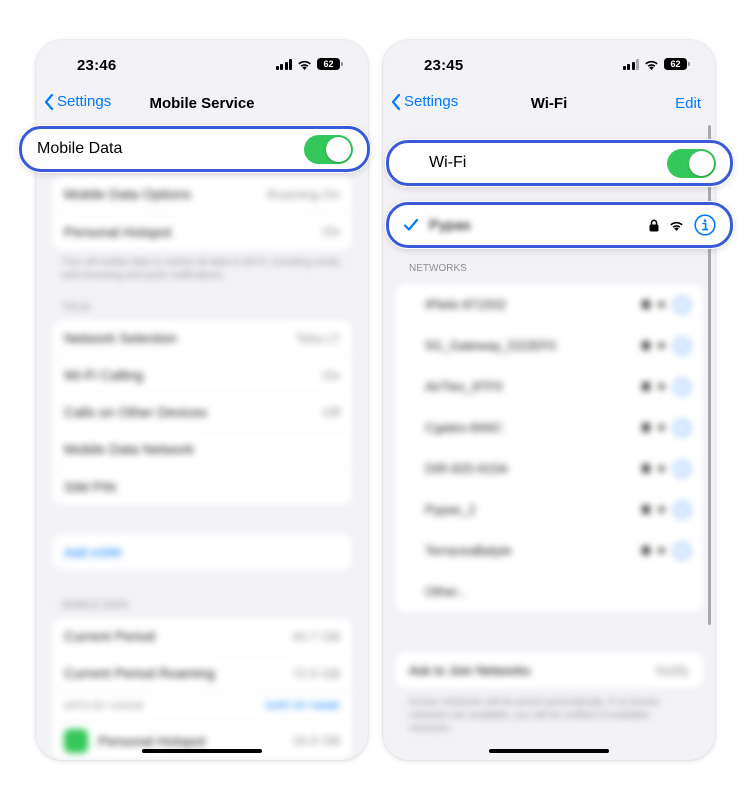 The height and width of the screenshot is (800, 750). I want to click on status-bar: 23:45 62, so click(549, 65).